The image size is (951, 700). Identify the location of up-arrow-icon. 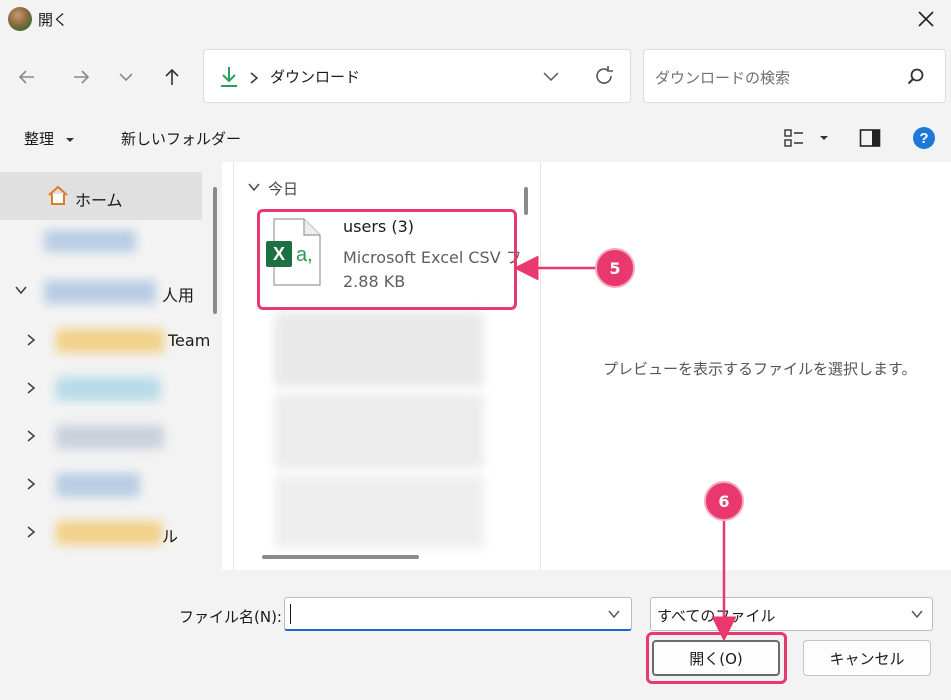
(172, 76).